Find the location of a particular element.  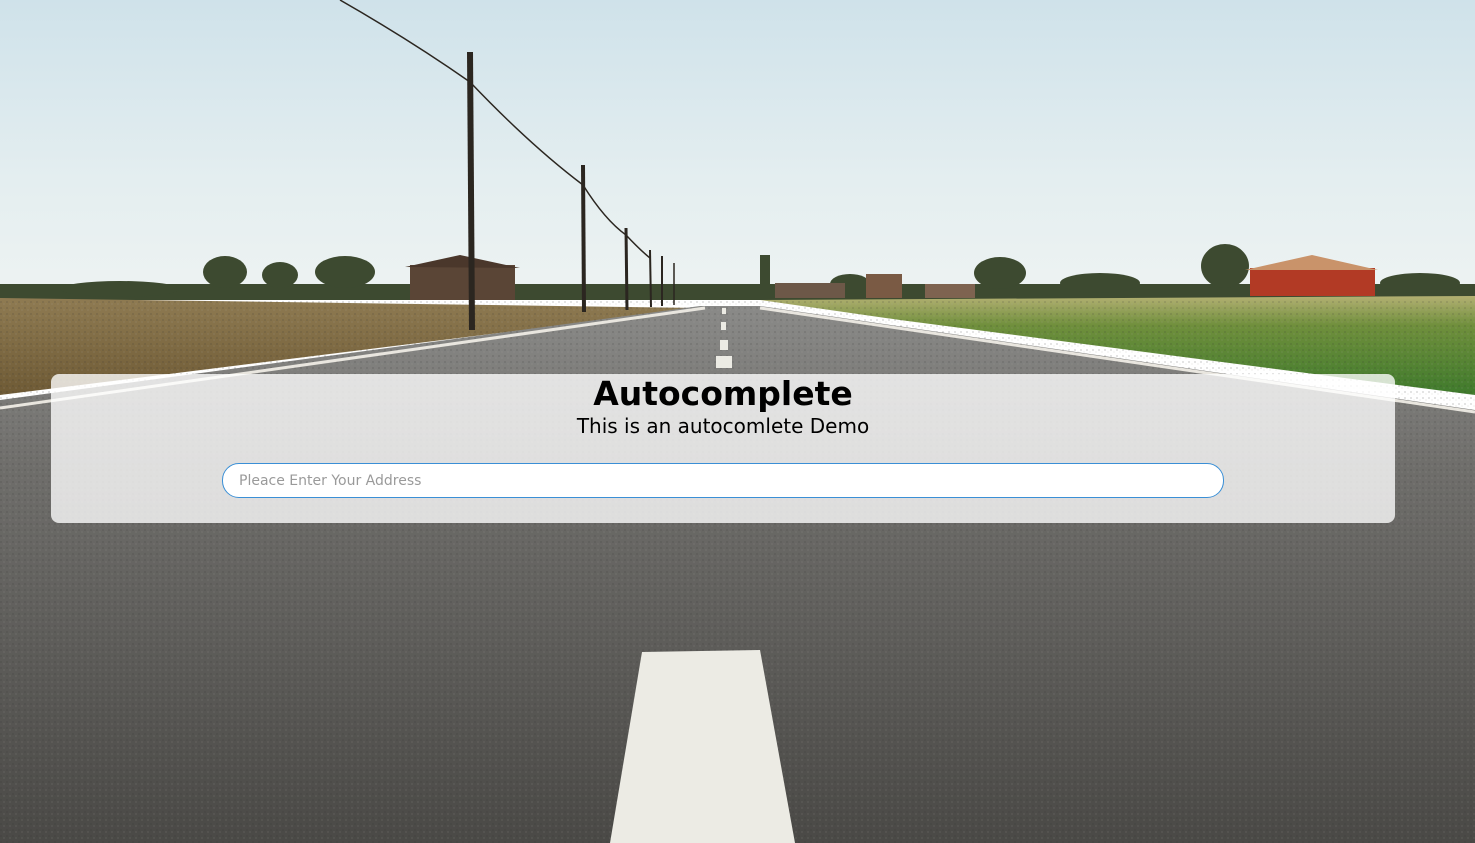

address-search-input is located at coordinates (723, 480).